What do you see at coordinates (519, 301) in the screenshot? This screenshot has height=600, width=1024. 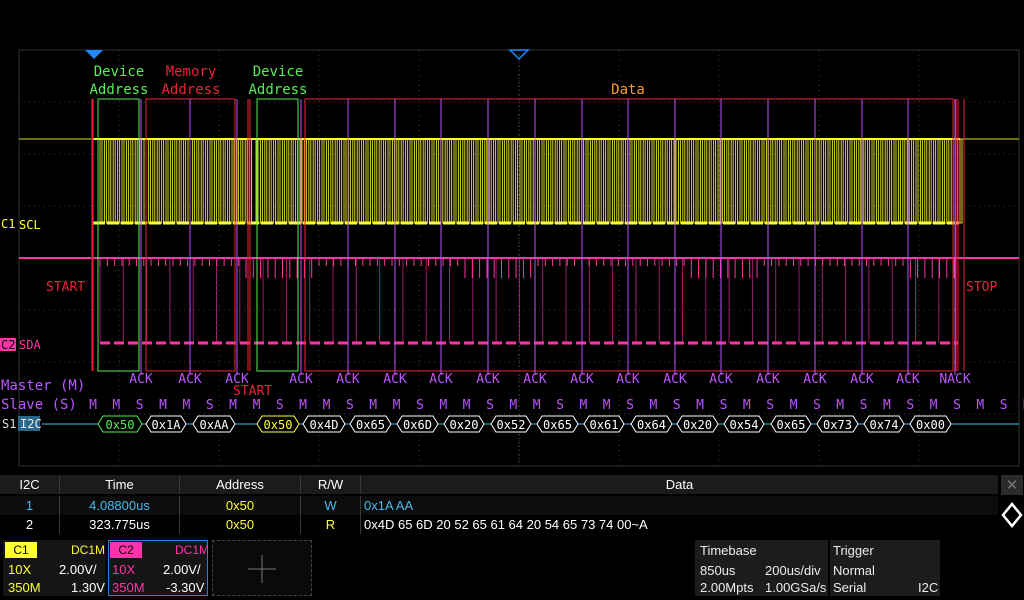 I see `sda-waveform` at bounding box center [519, 301].